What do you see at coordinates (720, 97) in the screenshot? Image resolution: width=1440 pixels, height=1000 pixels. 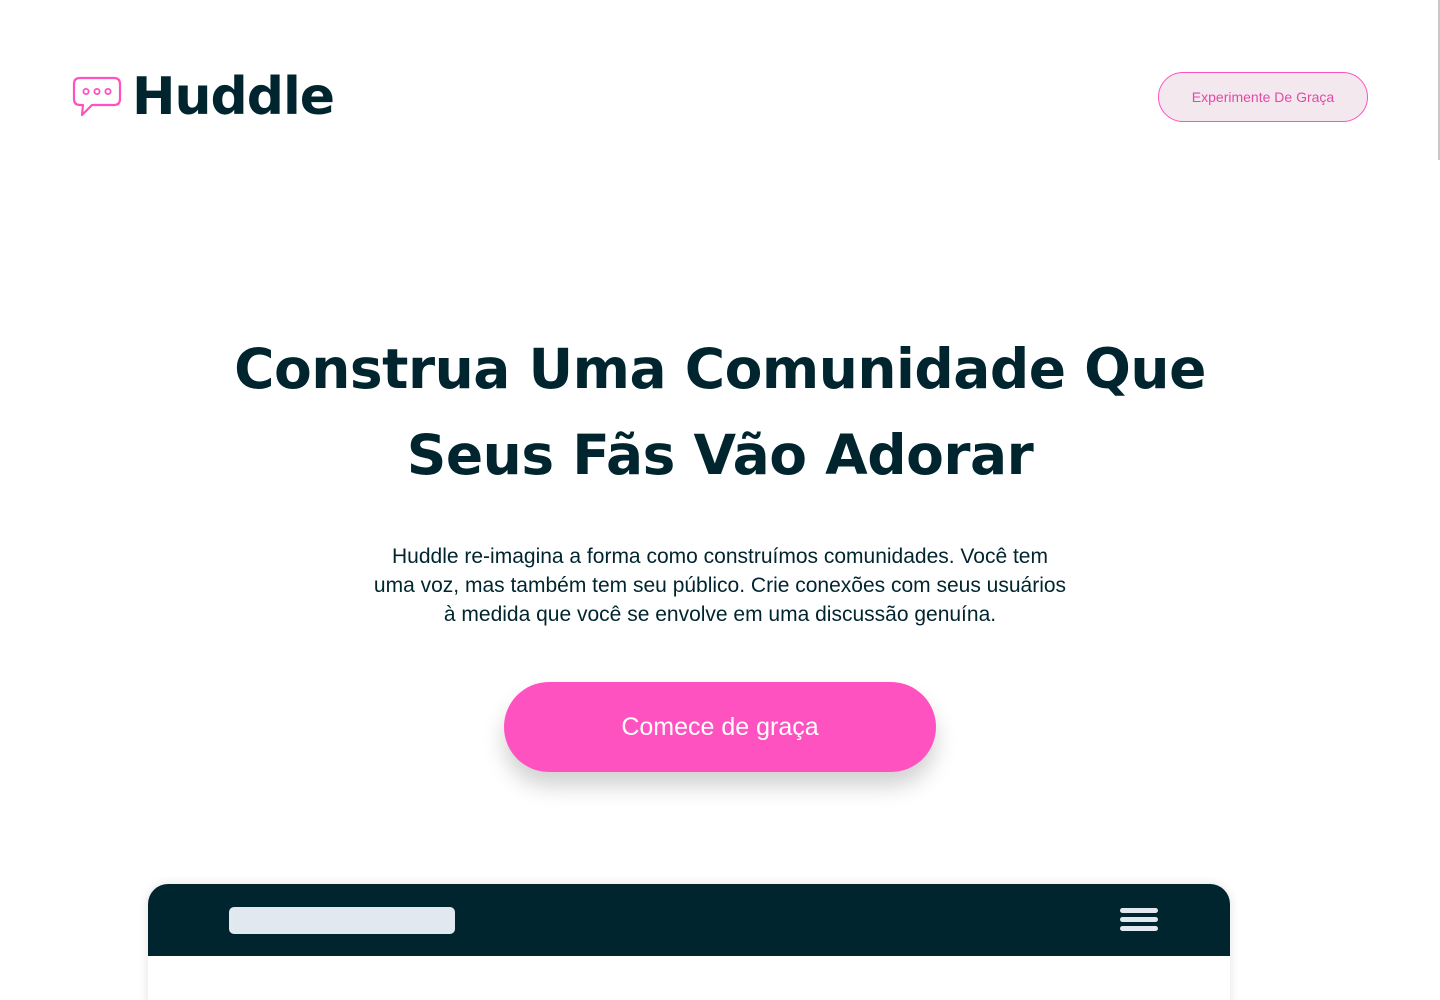 I see `site-header: Huddle Experimente De Graça` at bounding box center [720, 97].